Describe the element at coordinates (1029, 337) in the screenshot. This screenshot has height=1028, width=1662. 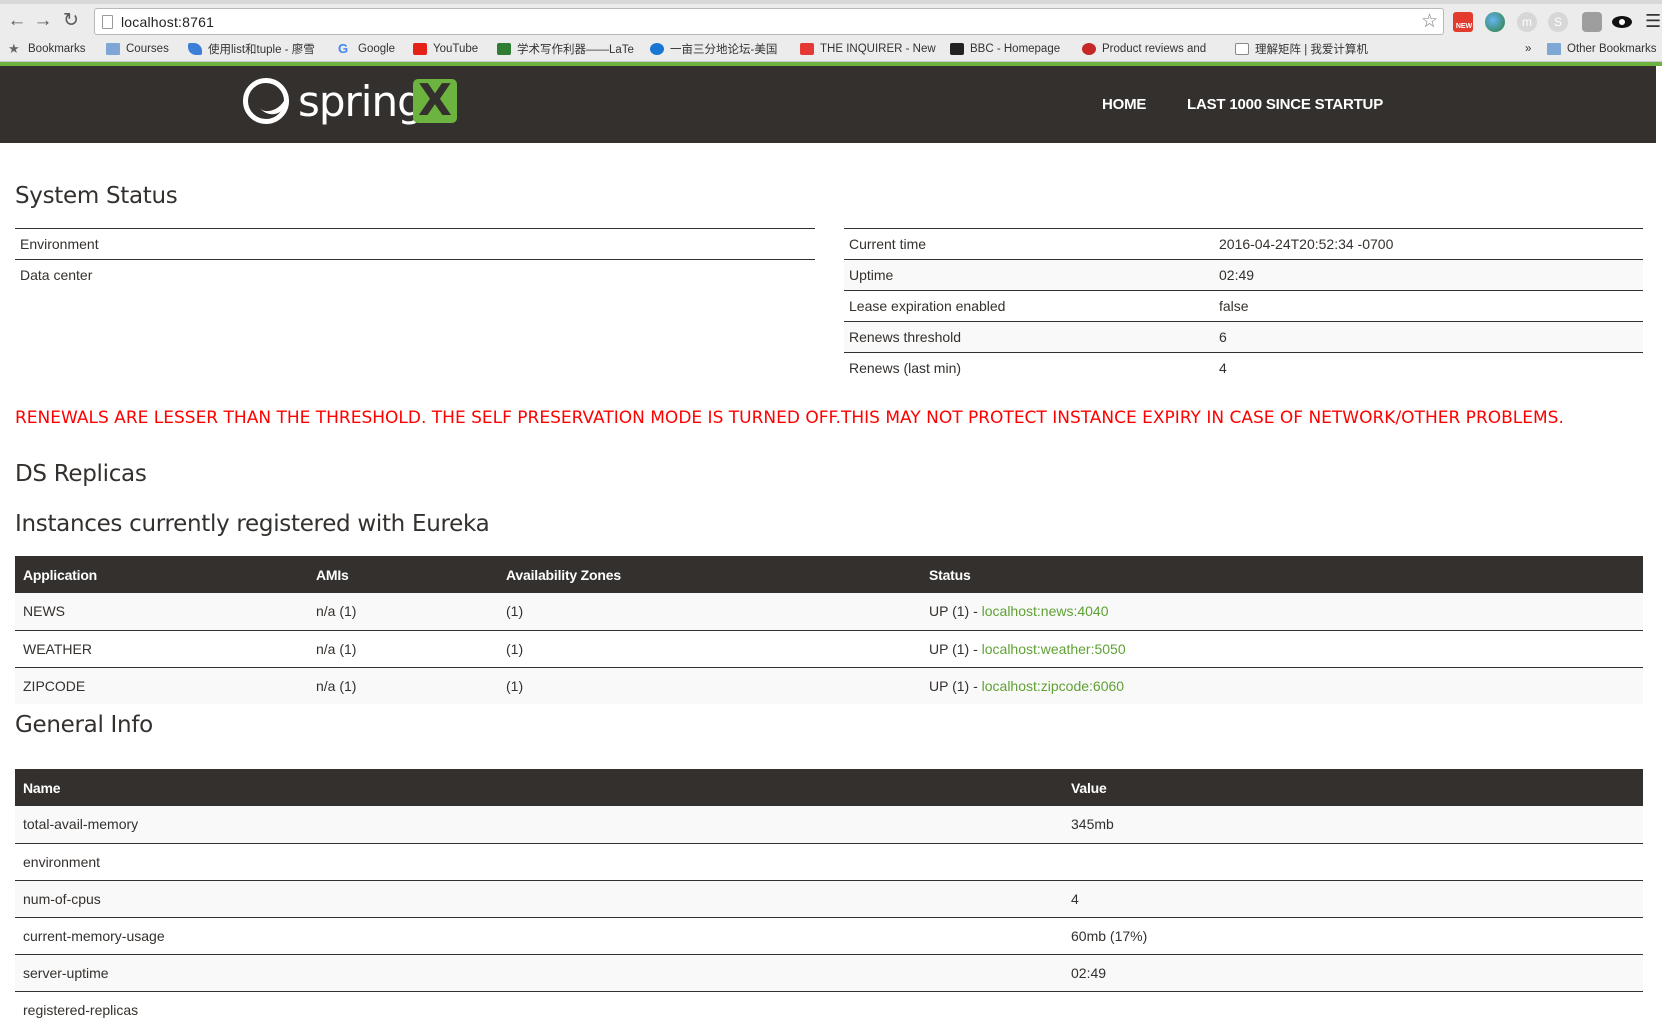
I see `status-key: Renews threshold` at that location.